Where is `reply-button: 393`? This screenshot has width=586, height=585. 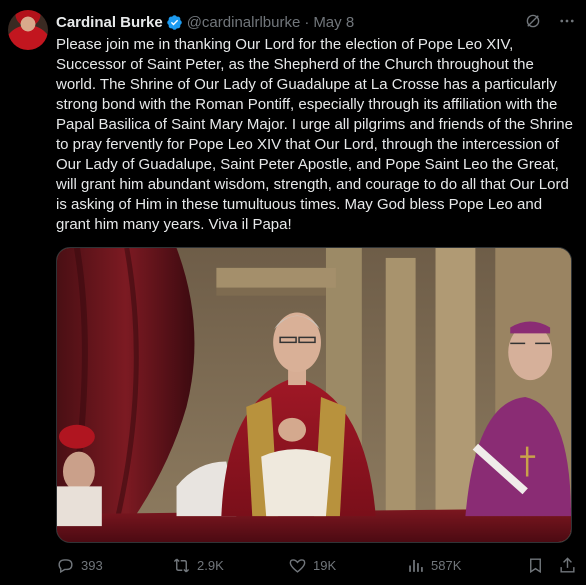 reply-button: 393 is located at coordinates (79, 565).